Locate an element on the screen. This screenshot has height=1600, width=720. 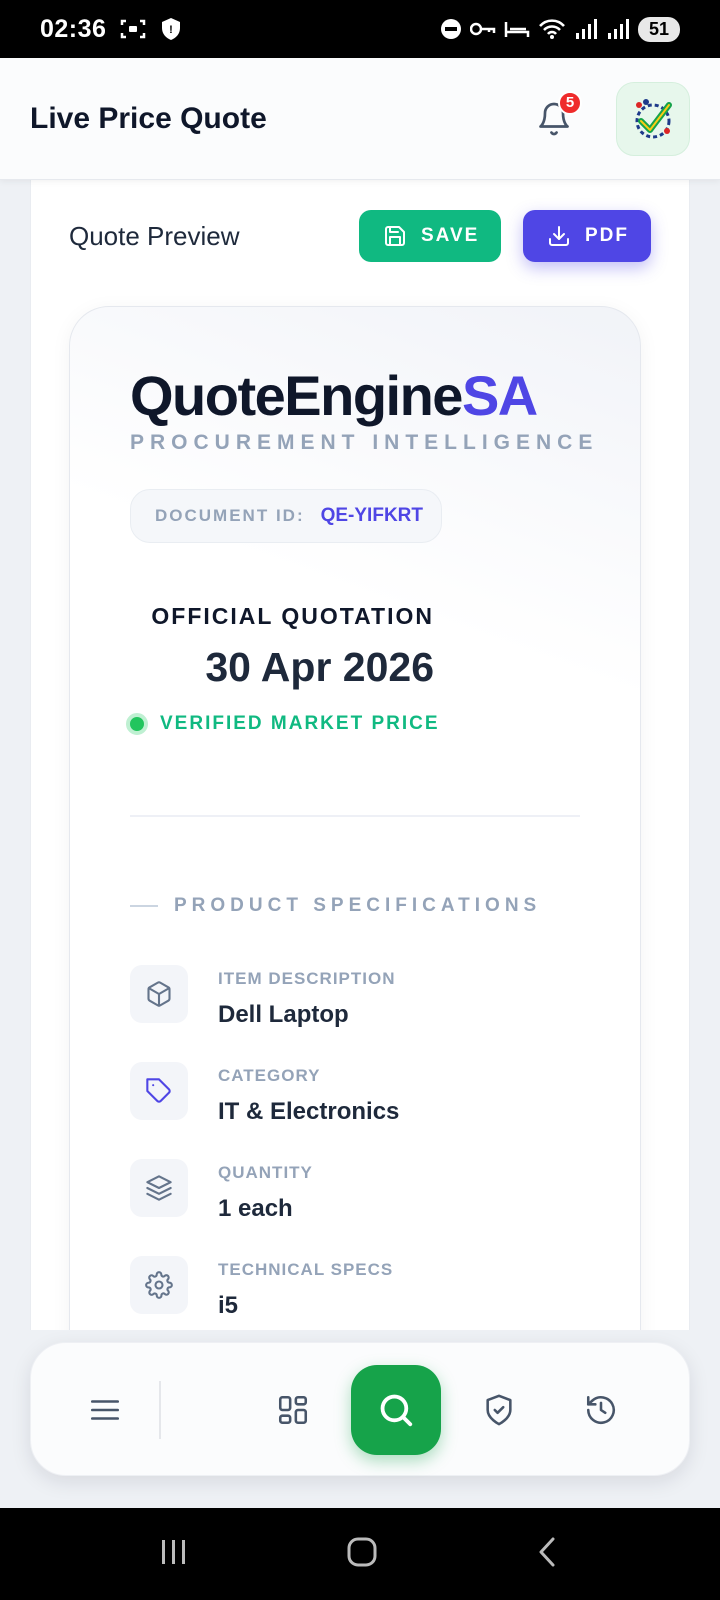
search-icon is located at coordinates (396, 1410).